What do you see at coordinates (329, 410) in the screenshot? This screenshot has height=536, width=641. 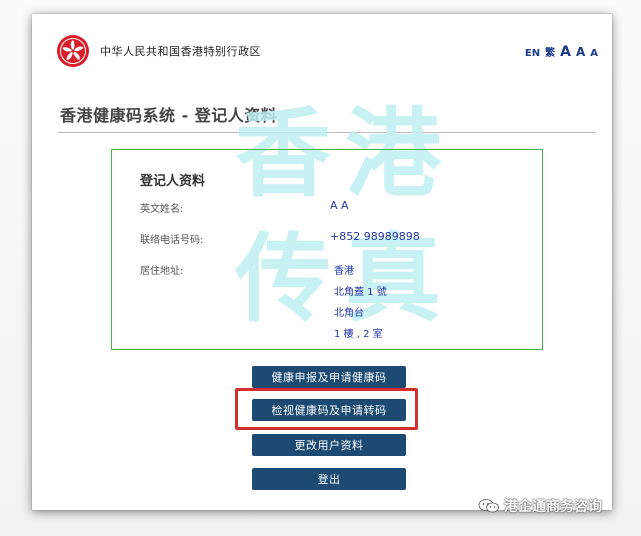 I see `view-health-code-button: 检视健康码及申请转码` at bounding box center [329, 410].